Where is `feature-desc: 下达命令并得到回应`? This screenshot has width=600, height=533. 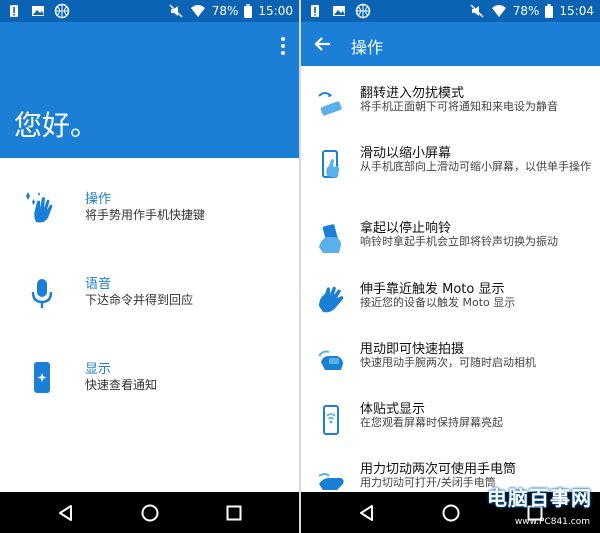
feature-desc: 下达命令并得到回应 is located at coordinates (139, 300).